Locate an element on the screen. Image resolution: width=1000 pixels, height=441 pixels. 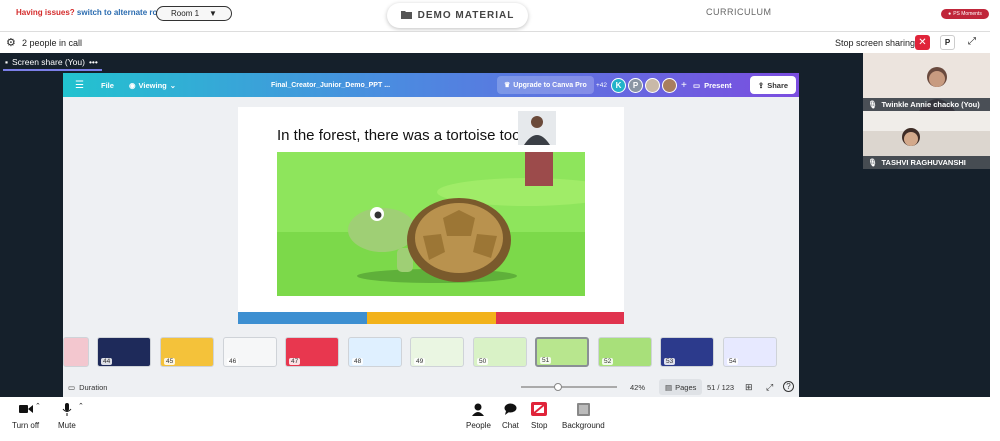
stop-share-icon is located at coordinates (539, 409).